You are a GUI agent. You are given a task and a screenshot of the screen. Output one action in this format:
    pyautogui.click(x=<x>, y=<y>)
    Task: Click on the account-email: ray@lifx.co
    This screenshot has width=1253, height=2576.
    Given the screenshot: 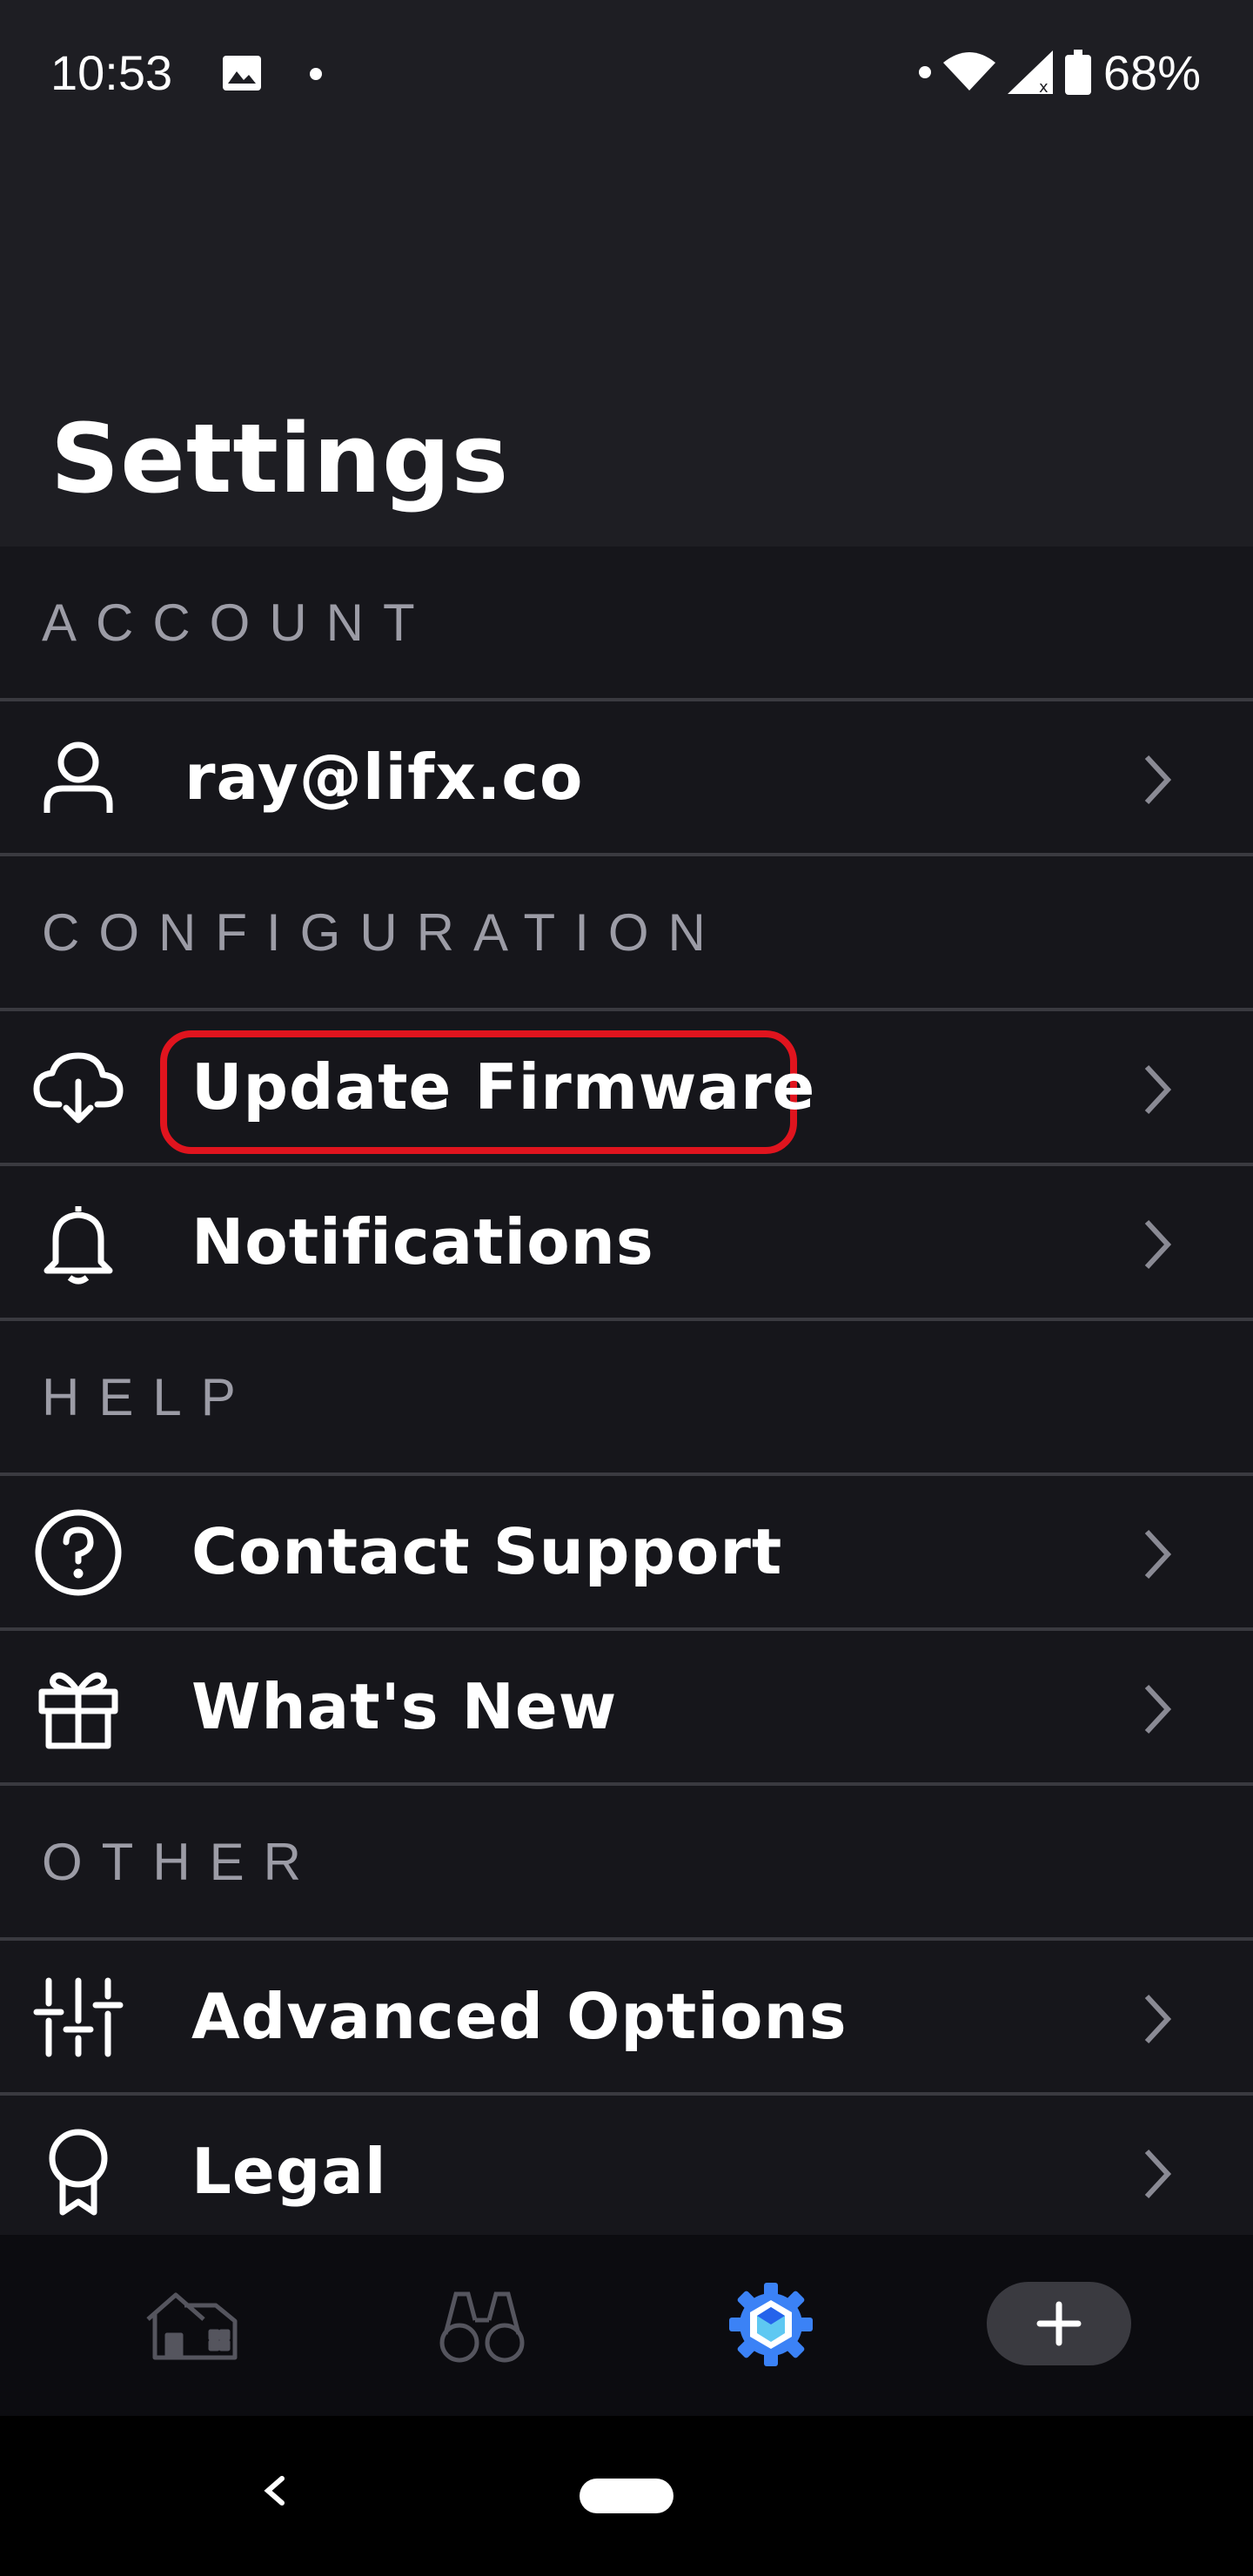 What is the action you would take?
    pyautogui.click(x=384, y=778)
    